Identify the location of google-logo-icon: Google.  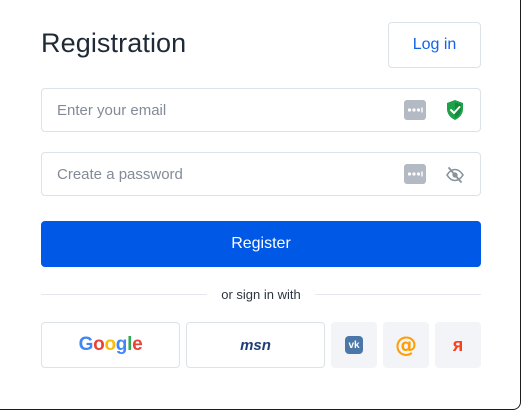
(110, 344).